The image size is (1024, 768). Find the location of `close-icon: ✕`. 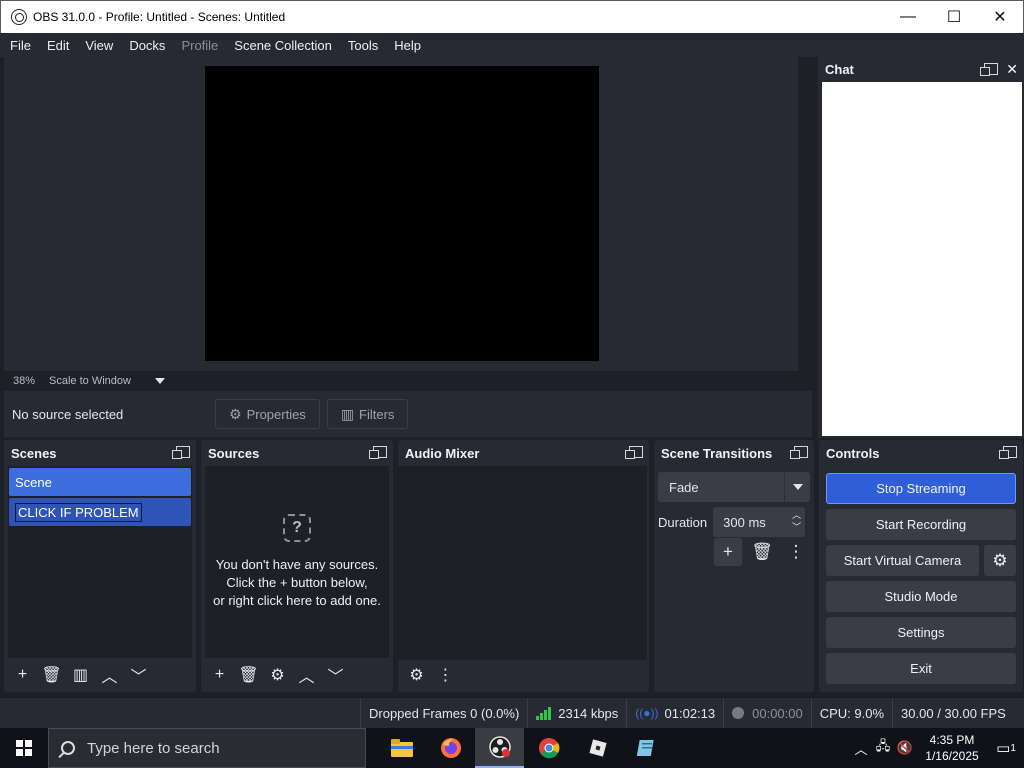

close-icon: ✕ is located at coordinates (1012, 69).